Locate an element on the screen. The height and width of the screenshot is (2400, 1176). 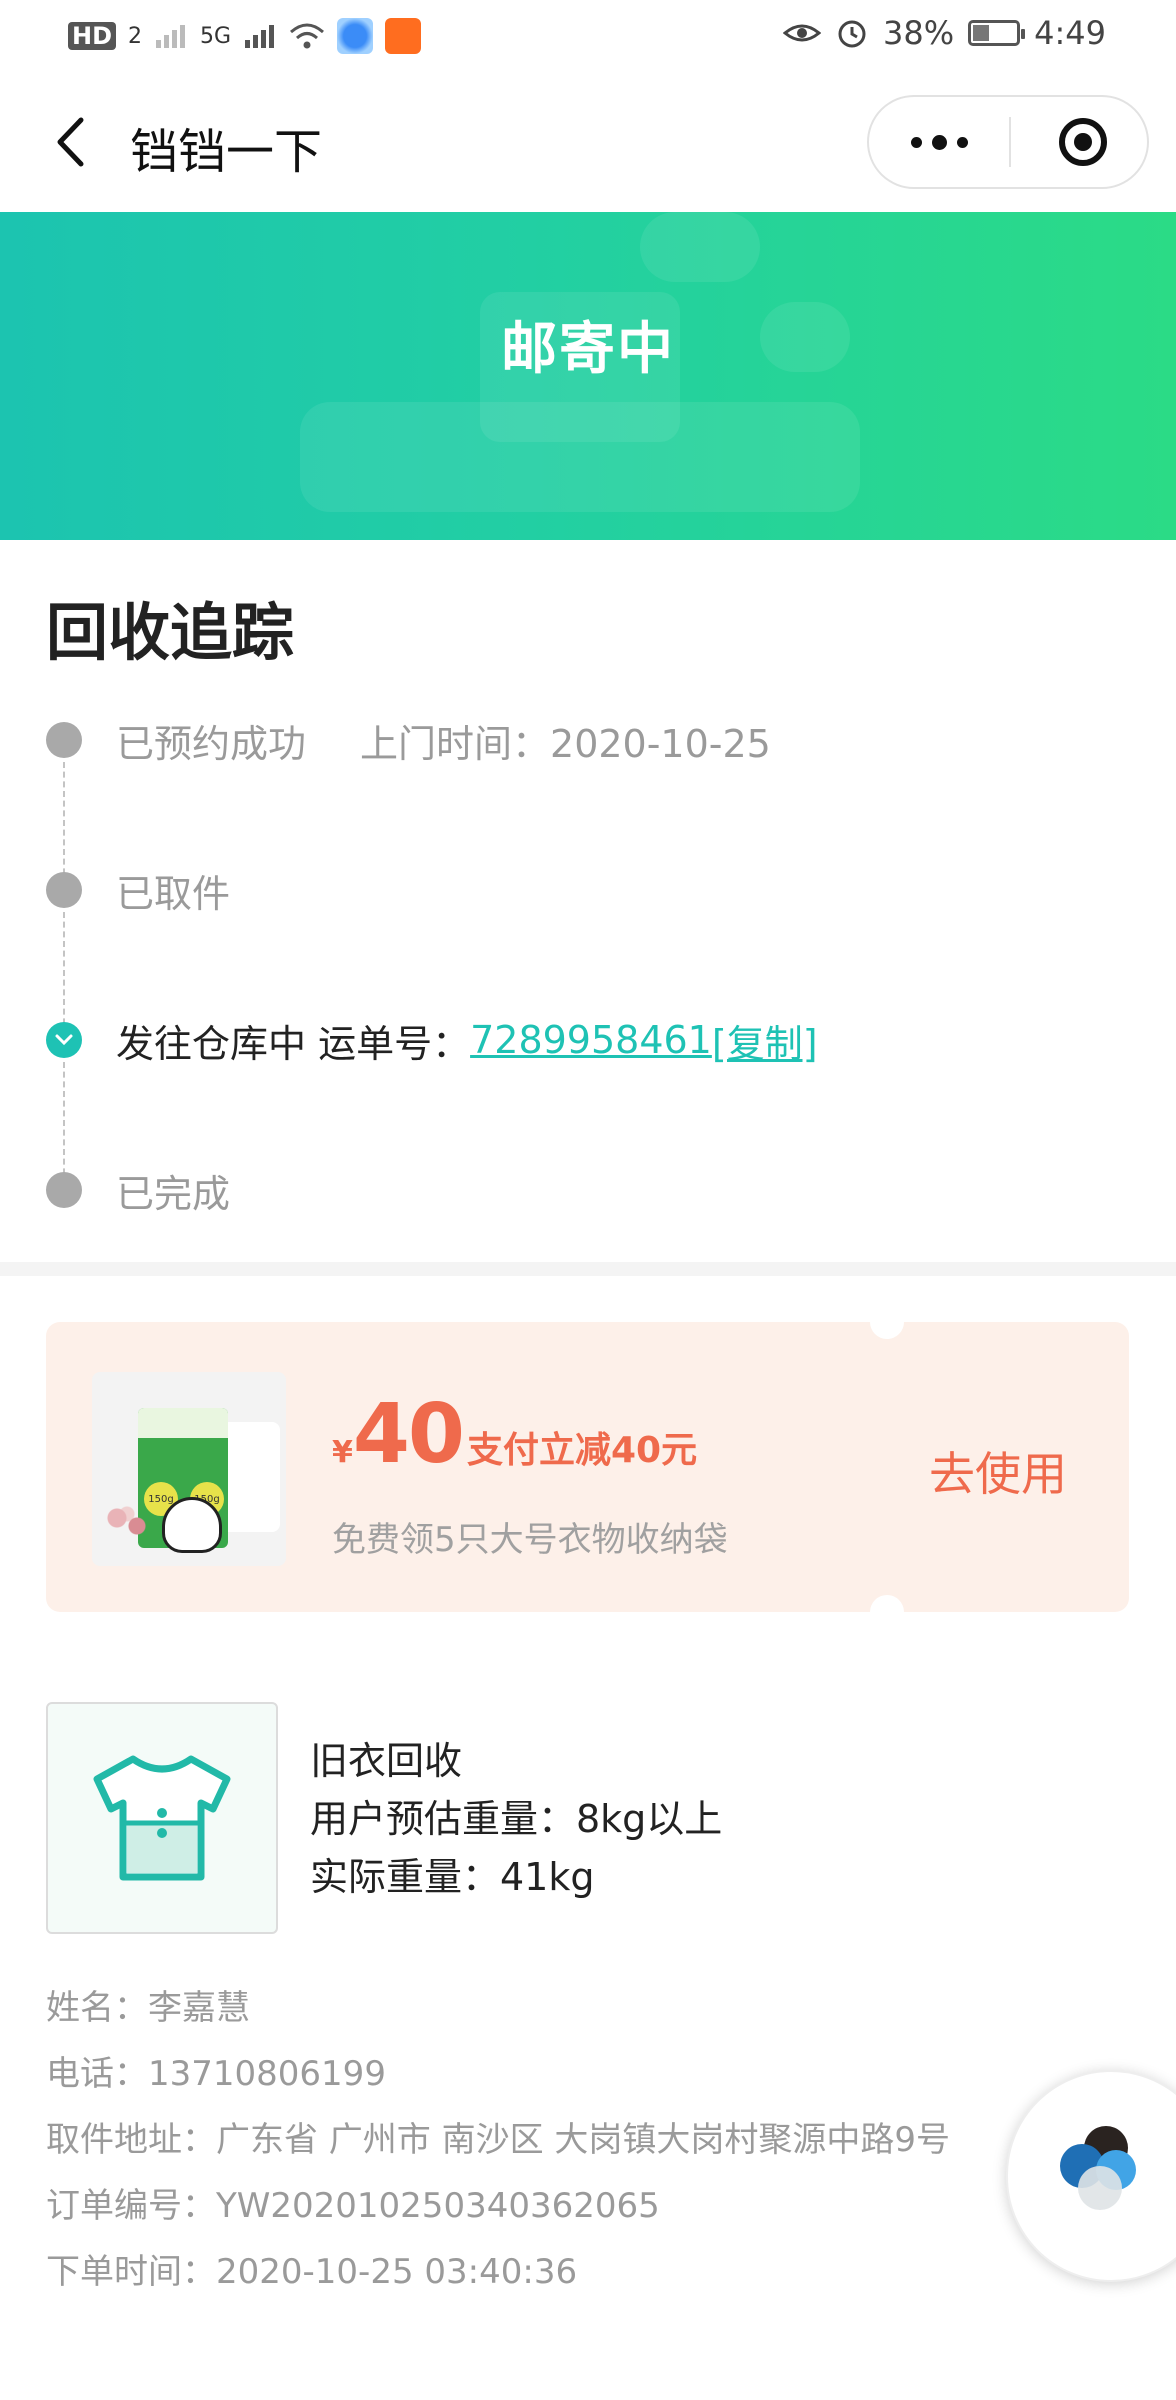
coupon-subtitle: 免费领5只大号衣物收纳袋 is located at coordinates (530, 1540).